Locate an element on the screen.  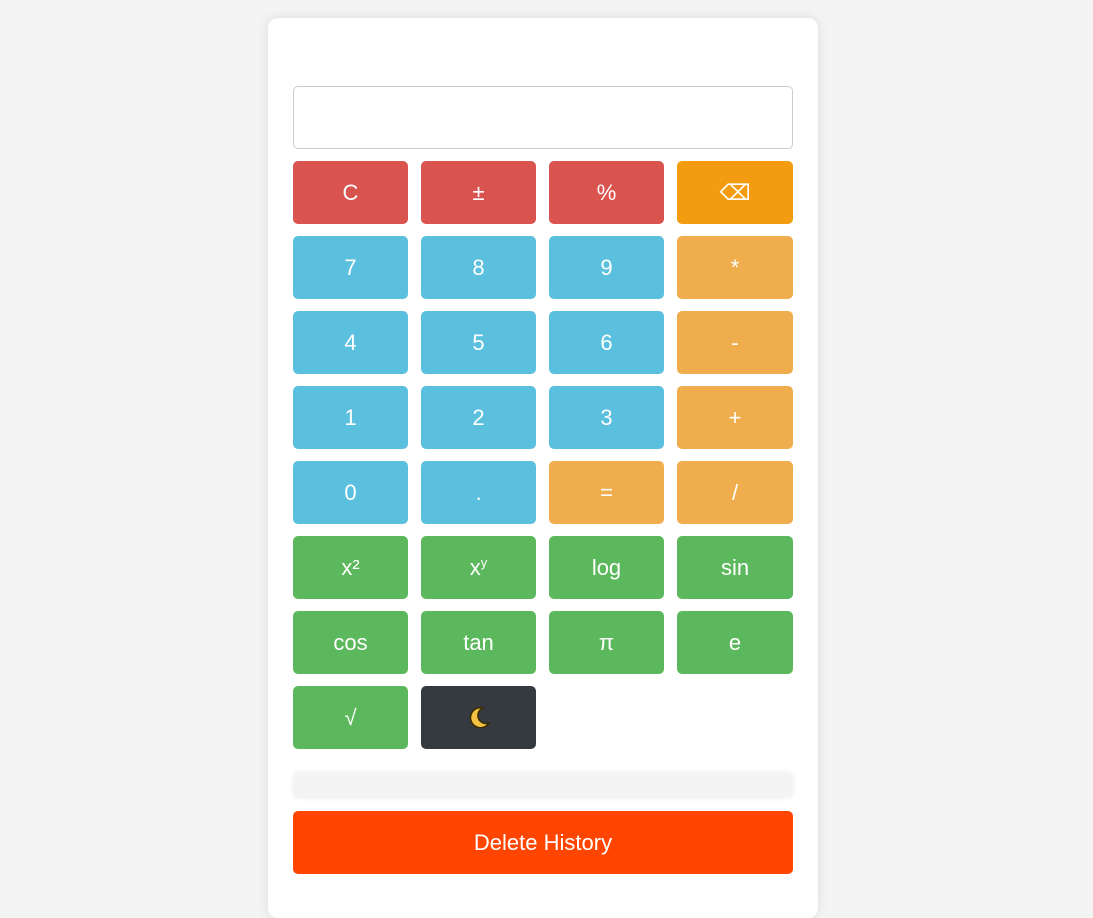
sin-button: sin is located at coordinates (735, 567).